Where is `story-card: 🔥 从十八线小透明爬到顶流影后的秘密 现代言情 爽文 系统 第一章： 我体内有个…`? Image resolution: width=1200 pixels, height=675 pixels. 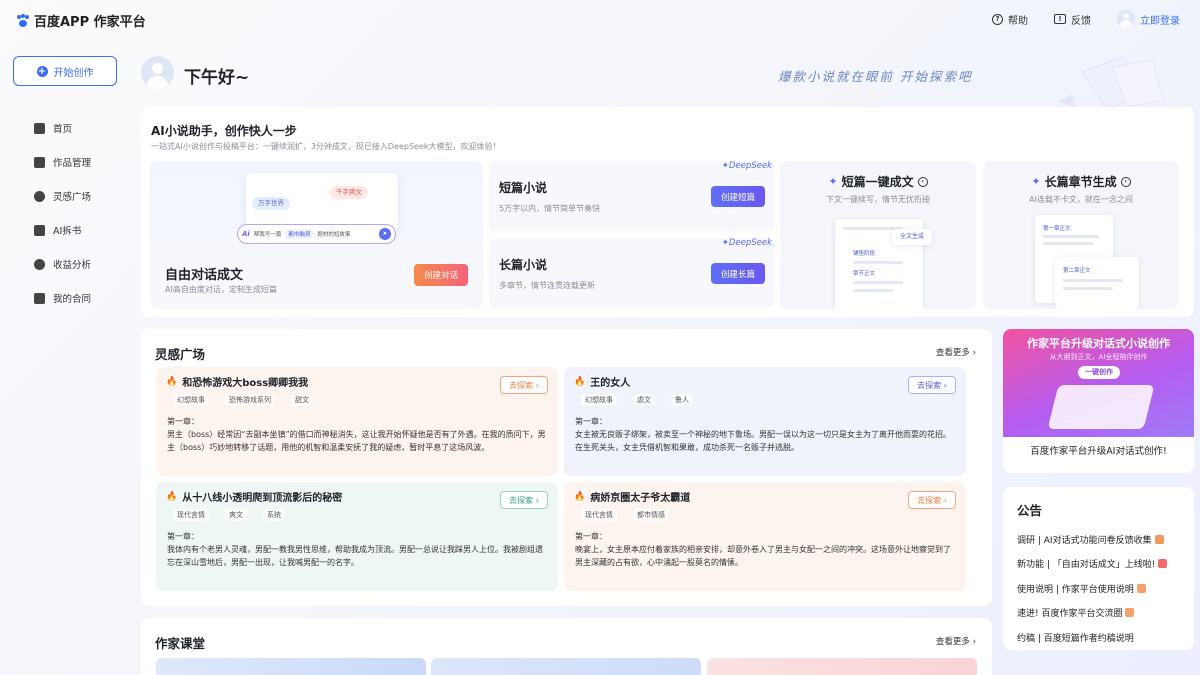
story-card: 🔥 从十八线小透明爬到顶流影后的秘密 现代言情 爽文 系统 第一章： 我体内有个… is located at coordinates (357, 536).